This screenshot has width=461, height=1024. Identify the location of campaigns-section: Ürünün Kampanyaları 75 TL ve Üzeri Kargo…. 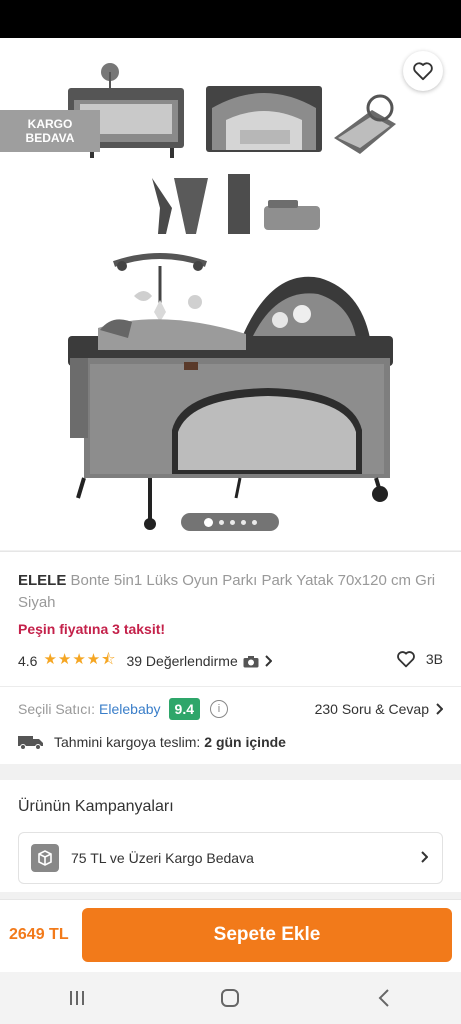
(230, 836).